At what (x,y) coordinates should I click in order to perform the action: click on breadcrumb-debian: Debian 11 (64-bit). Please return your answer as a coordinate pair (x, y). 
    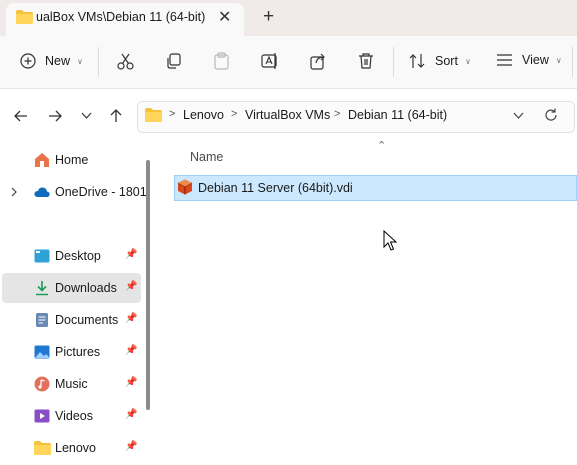
    Looking at the image, I should click on (397, 115).